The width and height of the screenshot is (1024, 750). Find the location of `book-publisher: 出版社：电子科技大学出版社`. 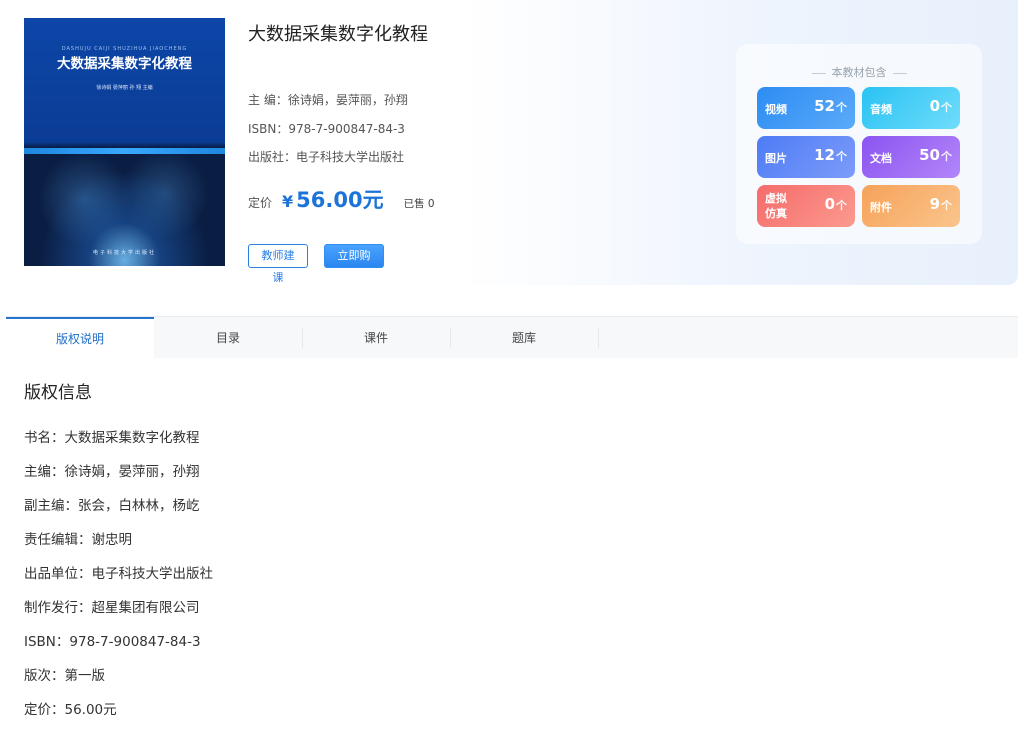

book-publisher: 出版社：电子科技大学出版社 is located at coordinates (326, 157).